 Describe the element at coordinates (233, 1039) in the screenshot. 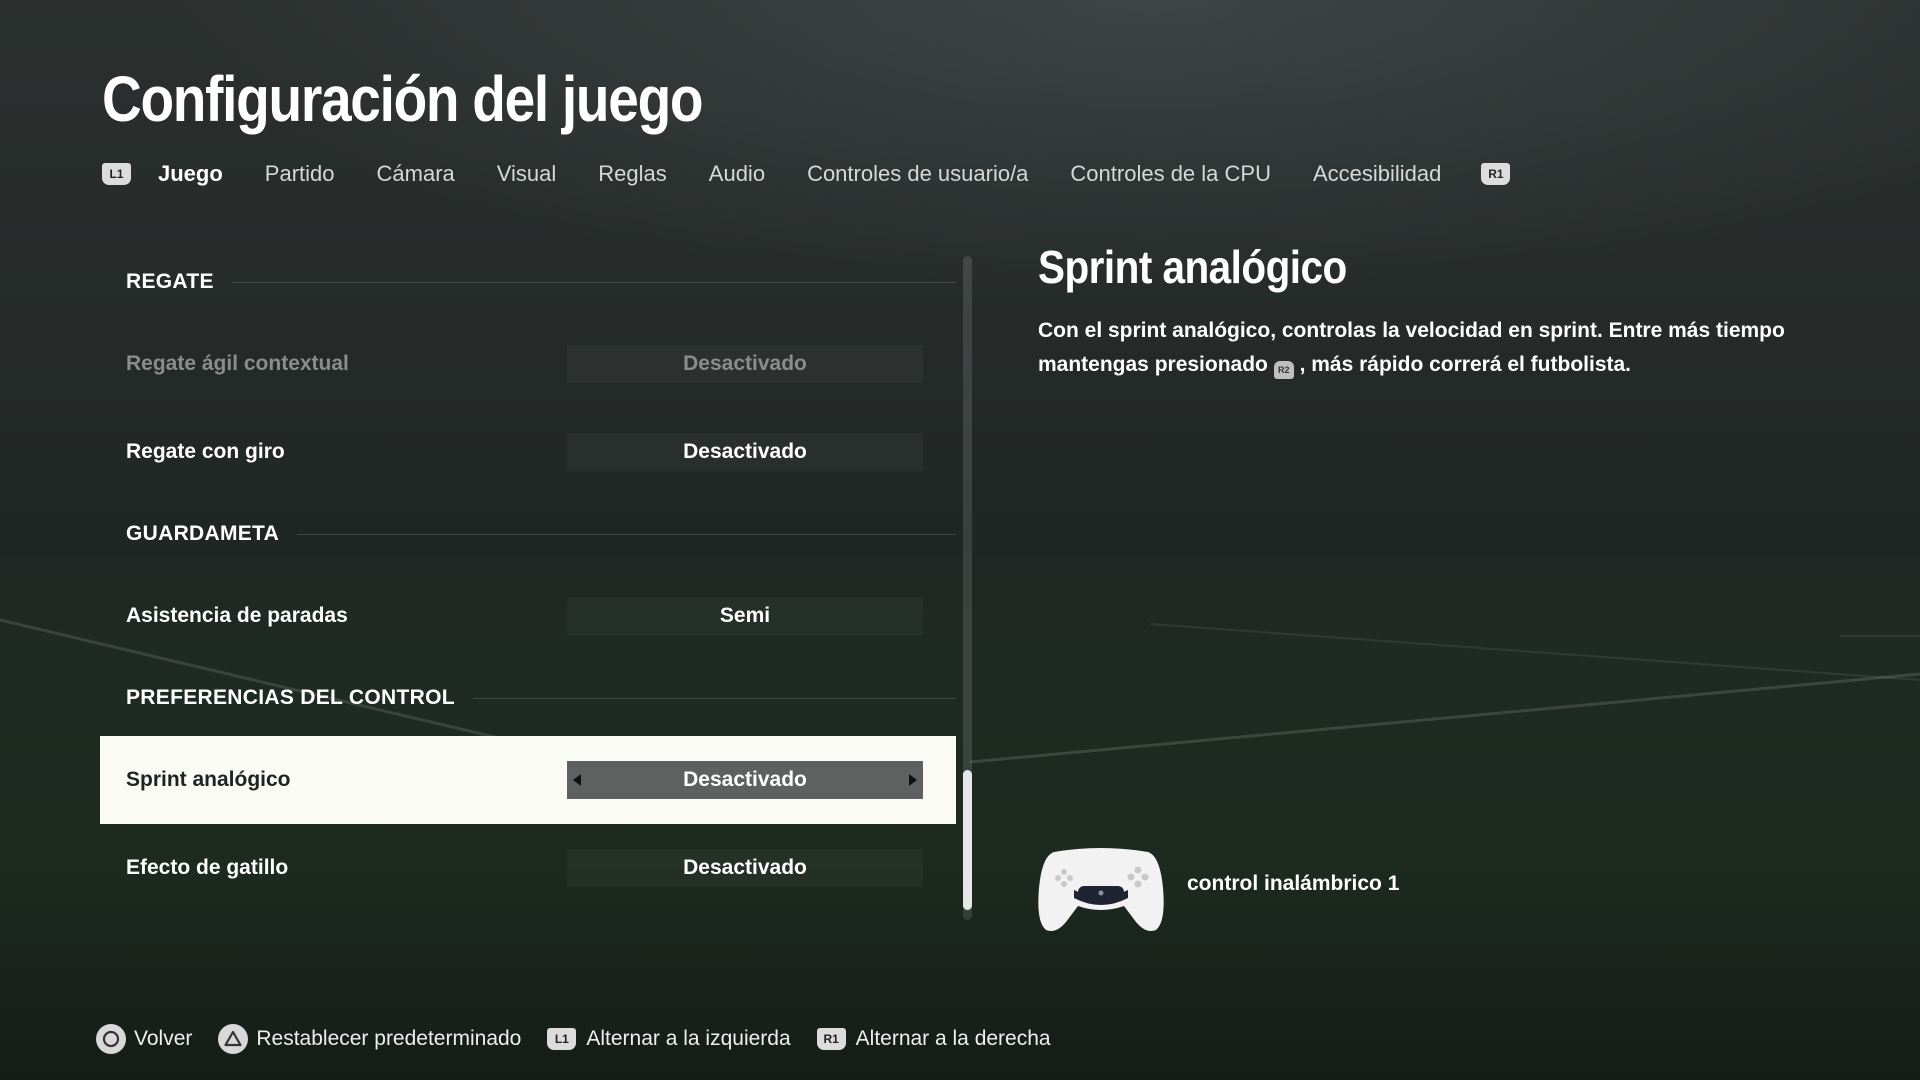

I see `triangle-button-icon` at that location.